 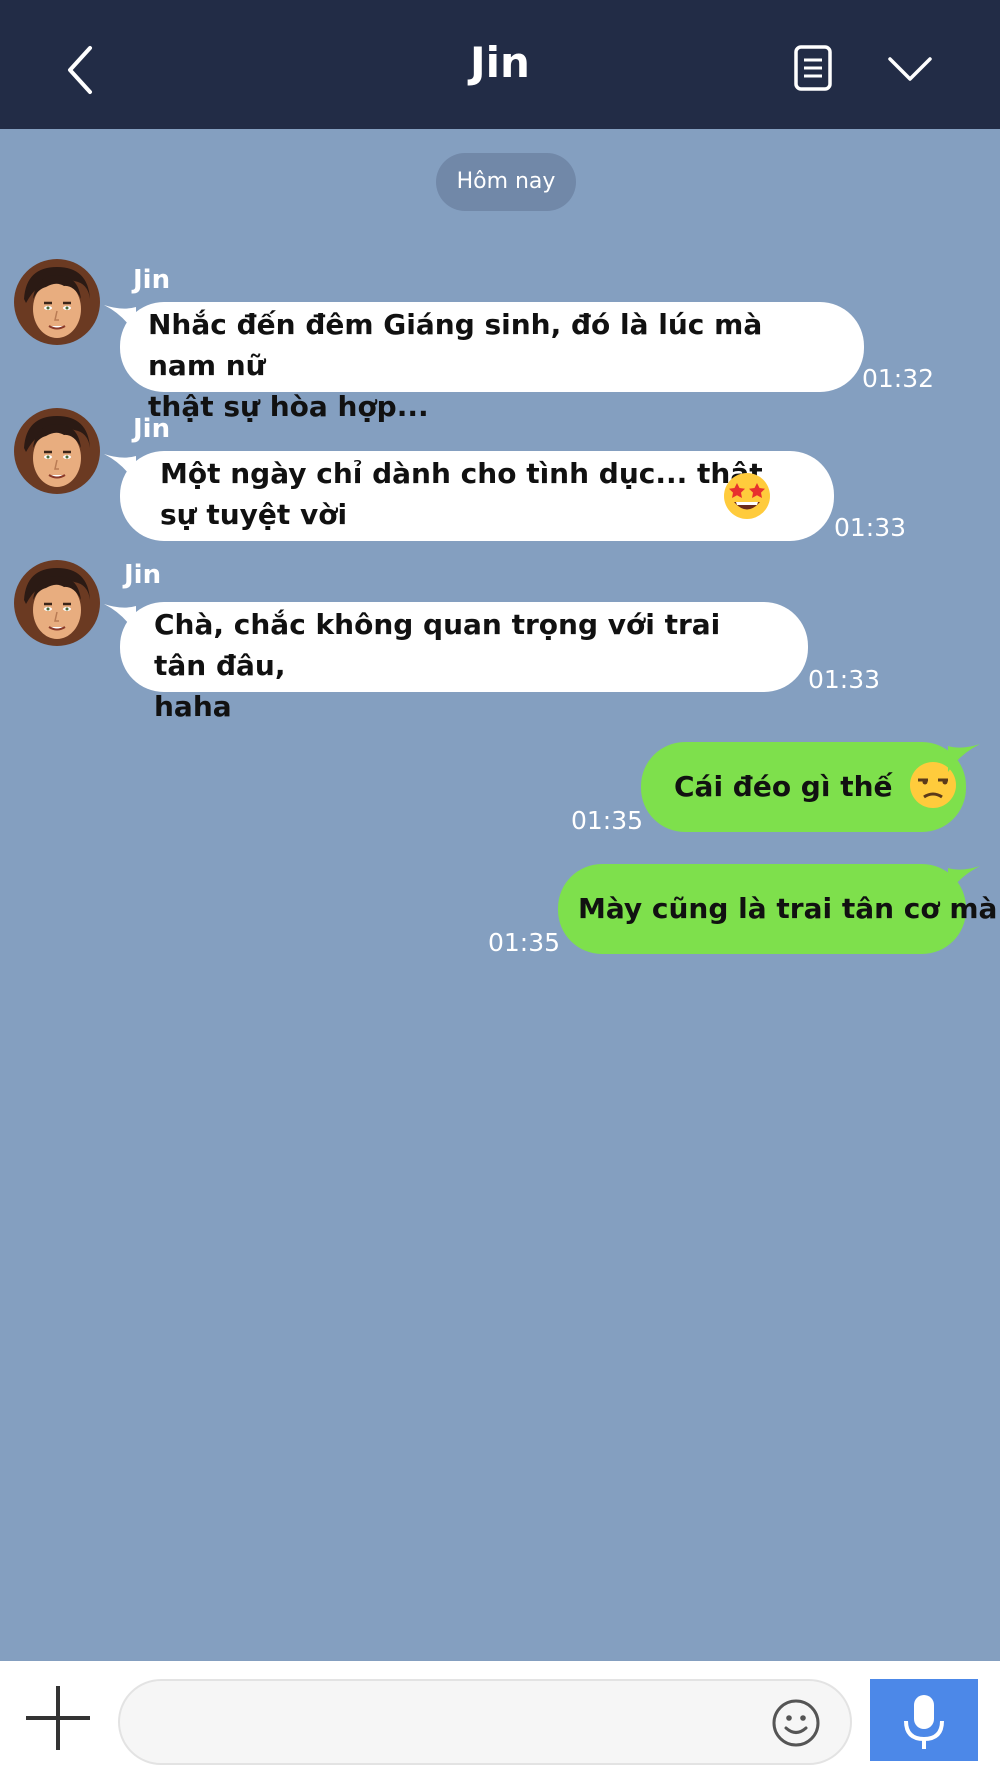 I want to click on smiley-icon, so click(x=796, y=1723).